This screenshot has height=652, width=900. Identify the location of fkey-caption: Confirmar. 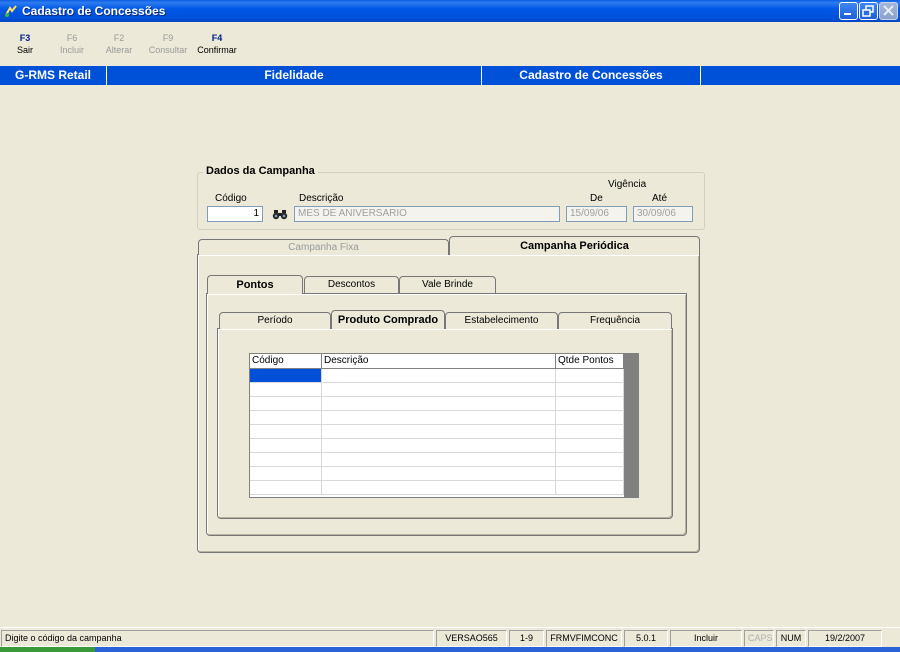
(217, 50).